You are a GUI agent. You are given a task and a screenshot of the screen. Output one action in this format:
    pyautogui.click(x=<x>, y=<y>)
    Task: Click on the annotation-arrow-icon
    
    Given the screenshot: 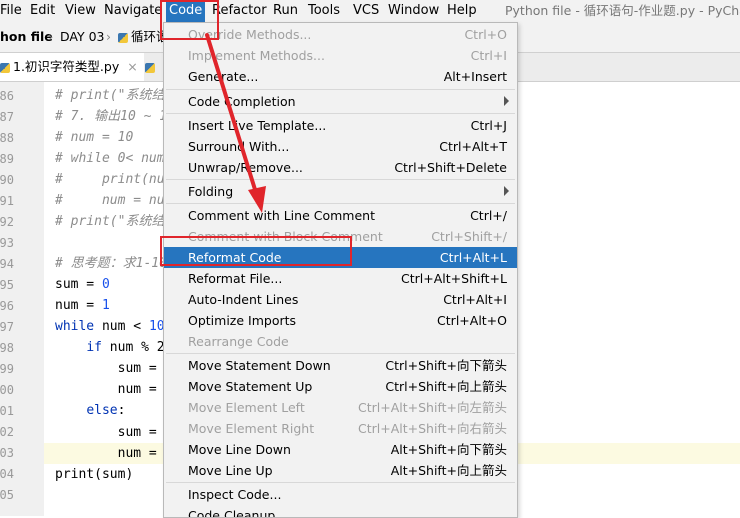 What is the action you would take?
    pyautogui.click(x=235, y=123)
    